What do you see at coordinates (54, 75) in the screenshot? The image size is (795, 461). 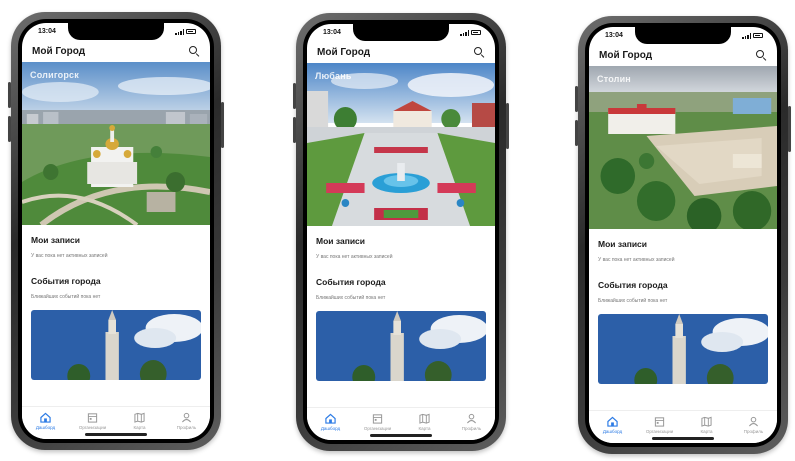 I see `city-name: Солигорск` at bounding box center [54, 75].